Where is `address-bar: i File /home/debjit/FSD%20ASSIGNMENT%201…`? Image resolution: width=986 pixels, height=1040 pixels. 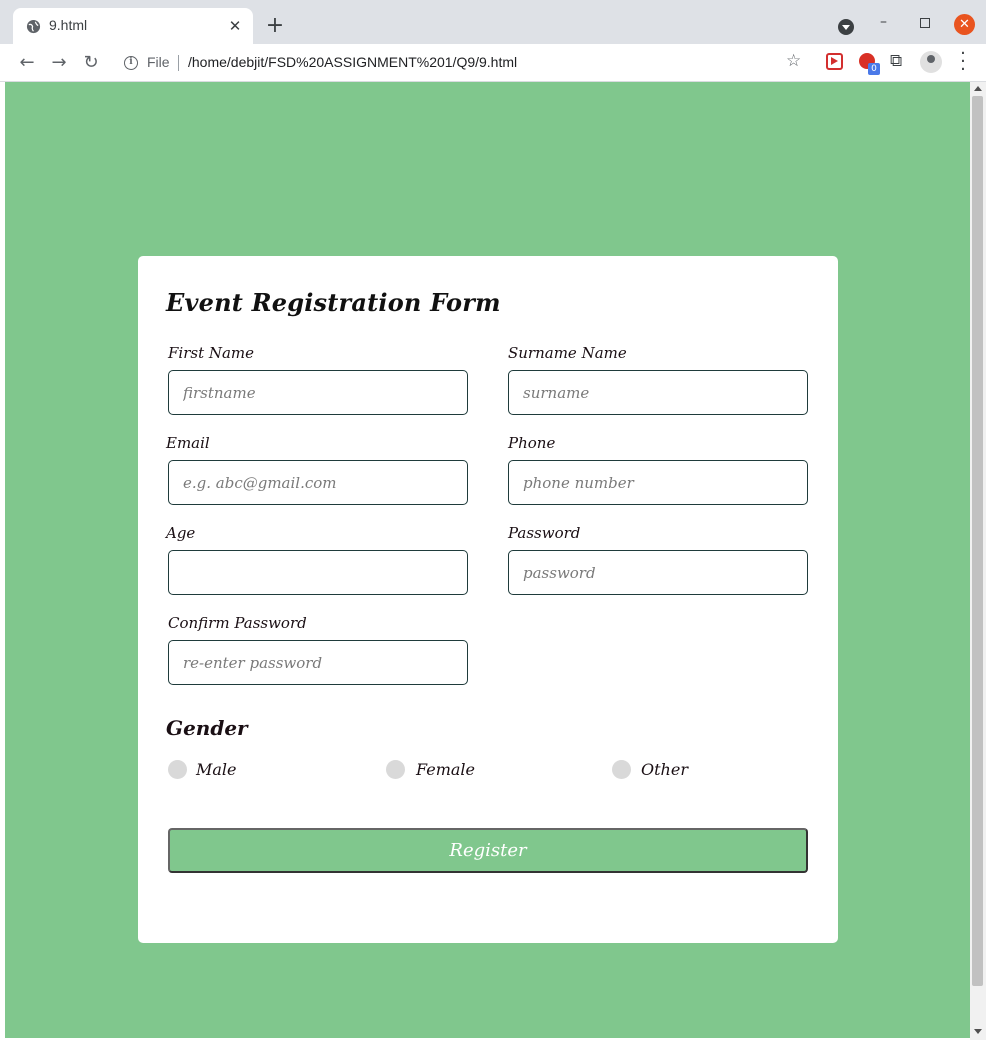
address-bar: i File /home/debjit/FSD%20ASSIGNMENT%201… is located at coordinates (462, 63).